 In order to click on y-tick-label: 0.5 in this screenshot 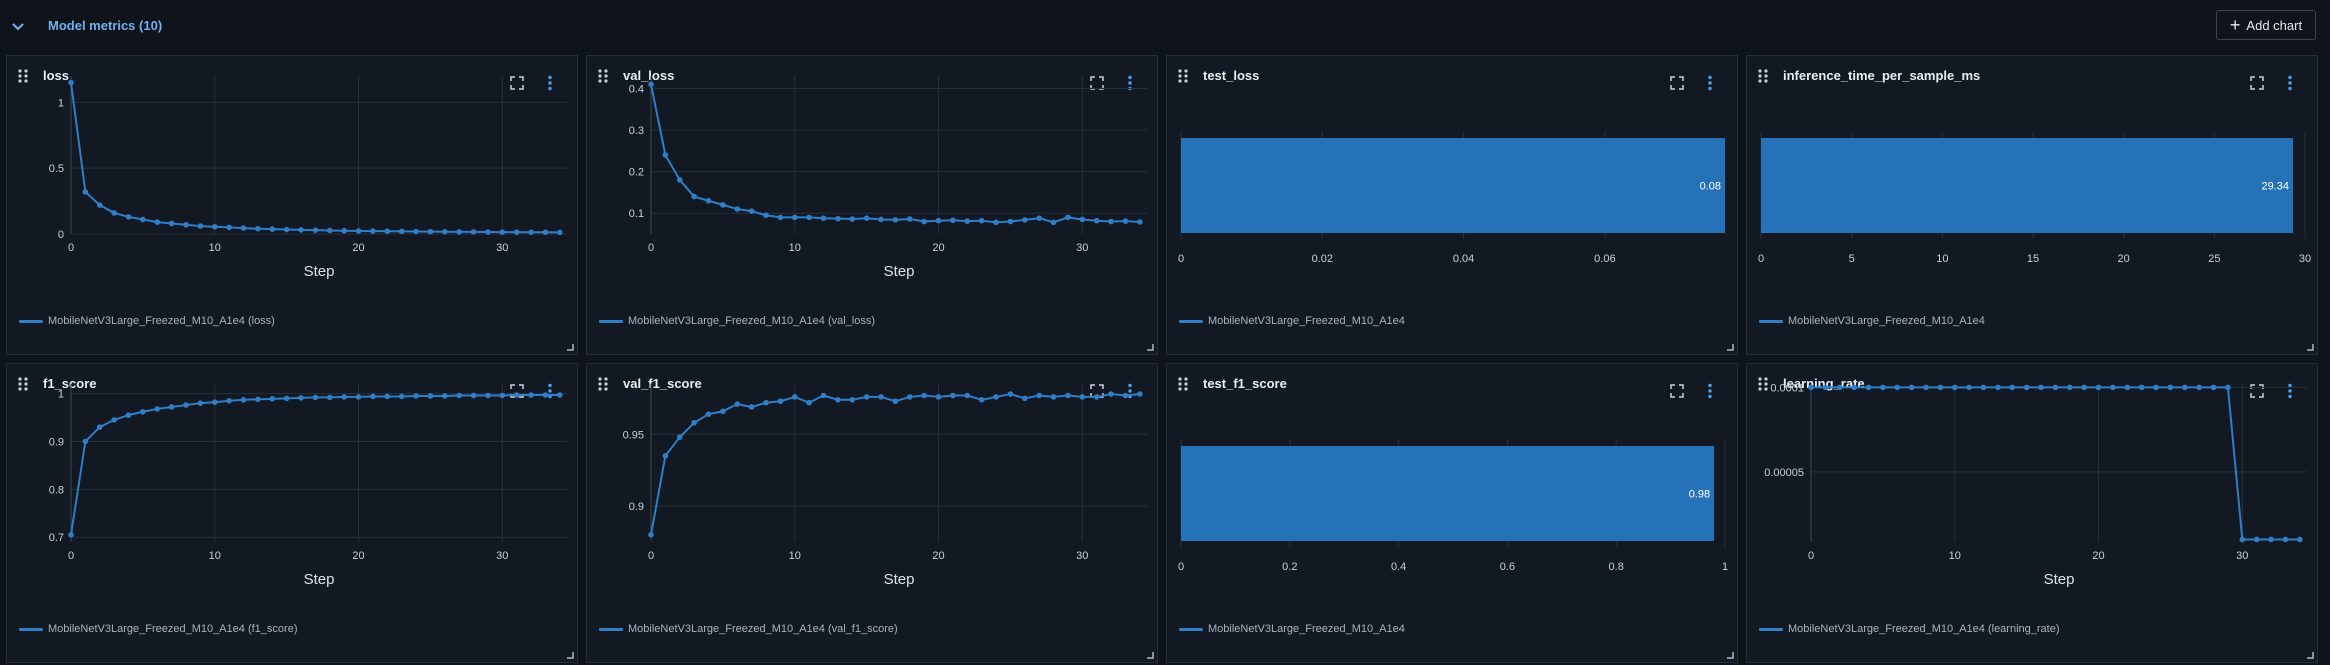, I will do `click(56, 169)`.